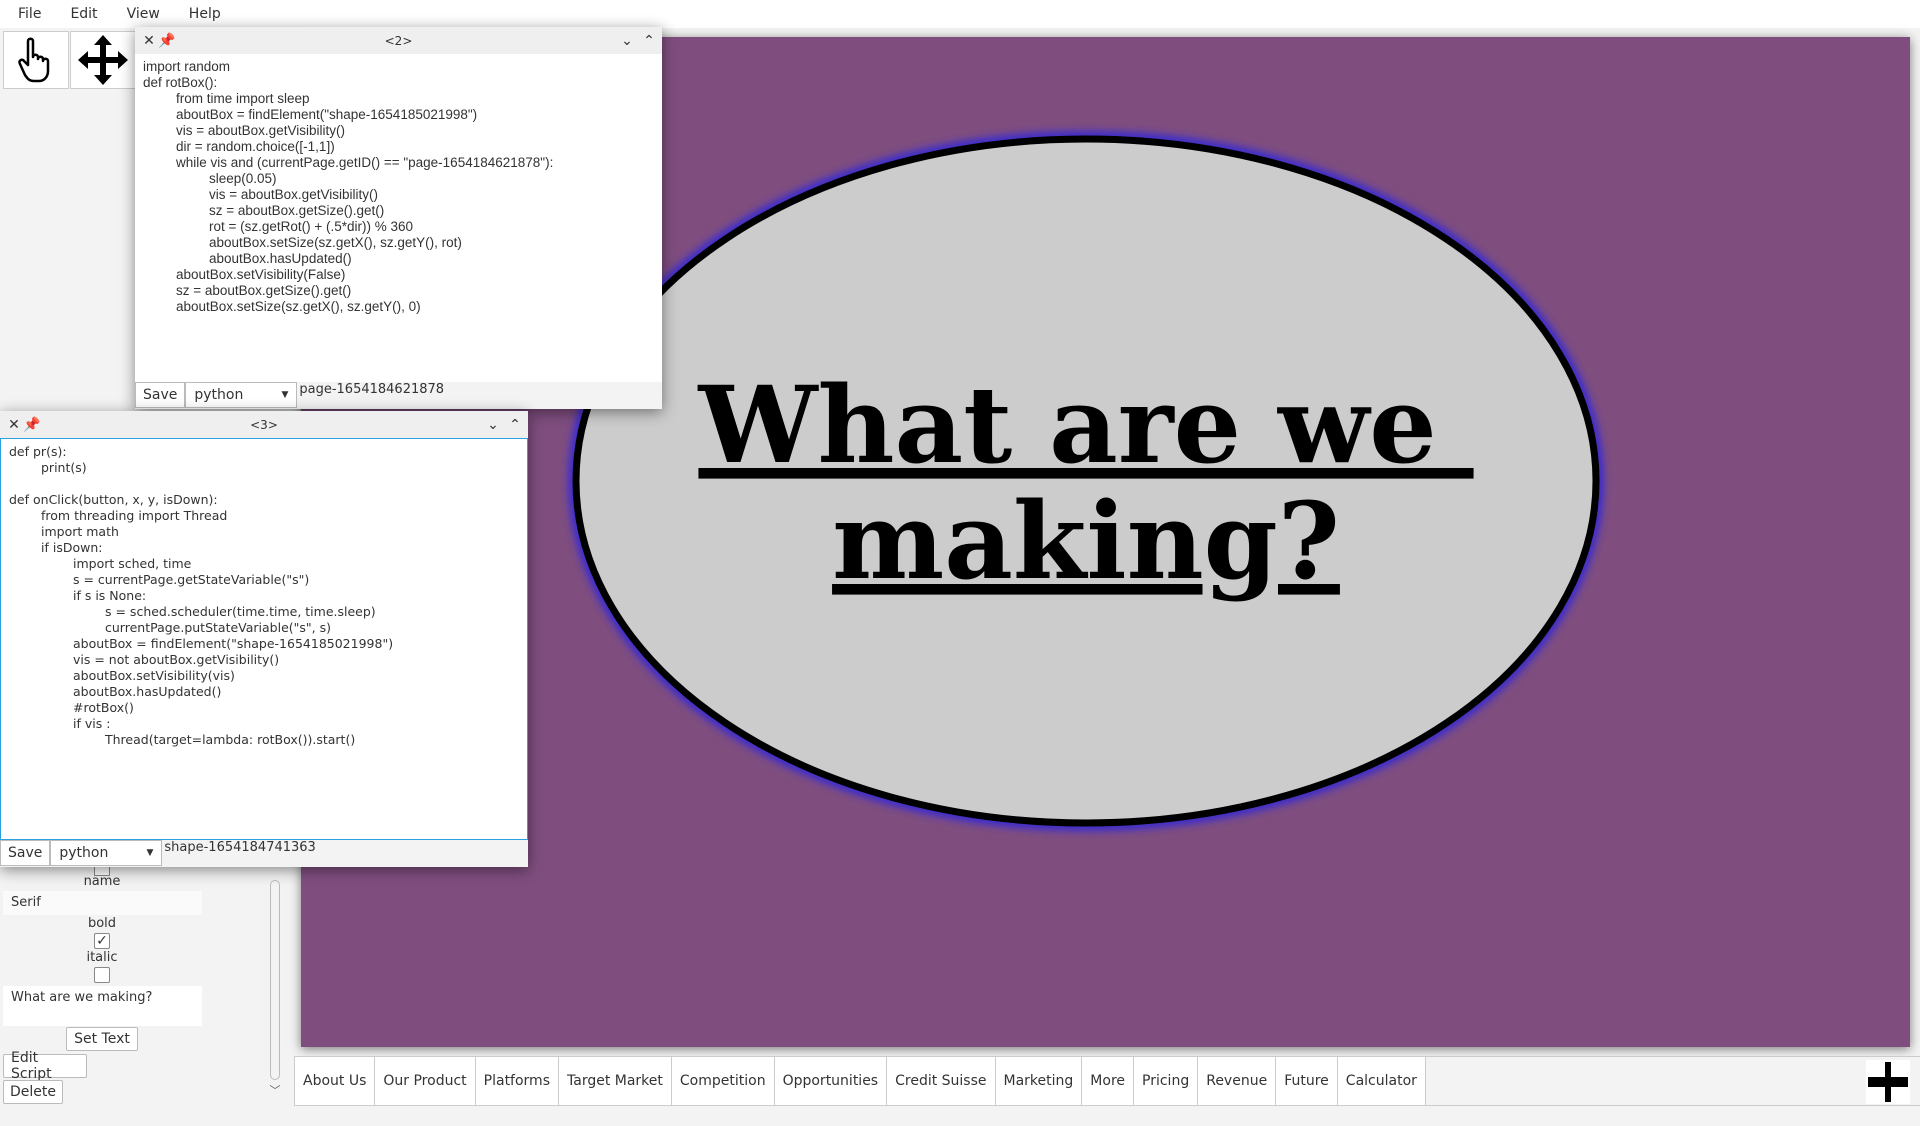 The image size is (1920, 1126). I want to click on headline-line-2: making?, so click(1086, 540).